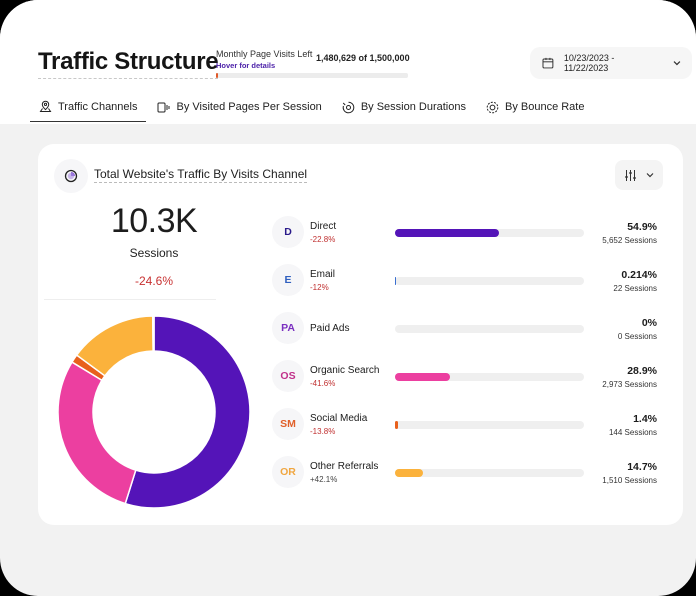  I want to click on donut-slice-email, so click(153, 333).